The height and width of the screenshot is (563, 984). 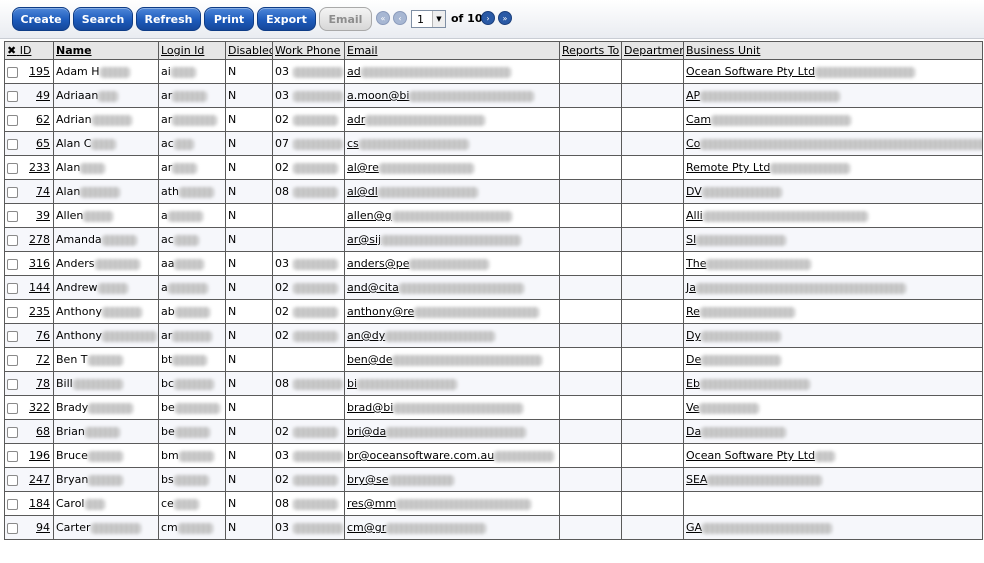 I want to click on deselect-all-icon: ✖, so click(x=11, y=50).